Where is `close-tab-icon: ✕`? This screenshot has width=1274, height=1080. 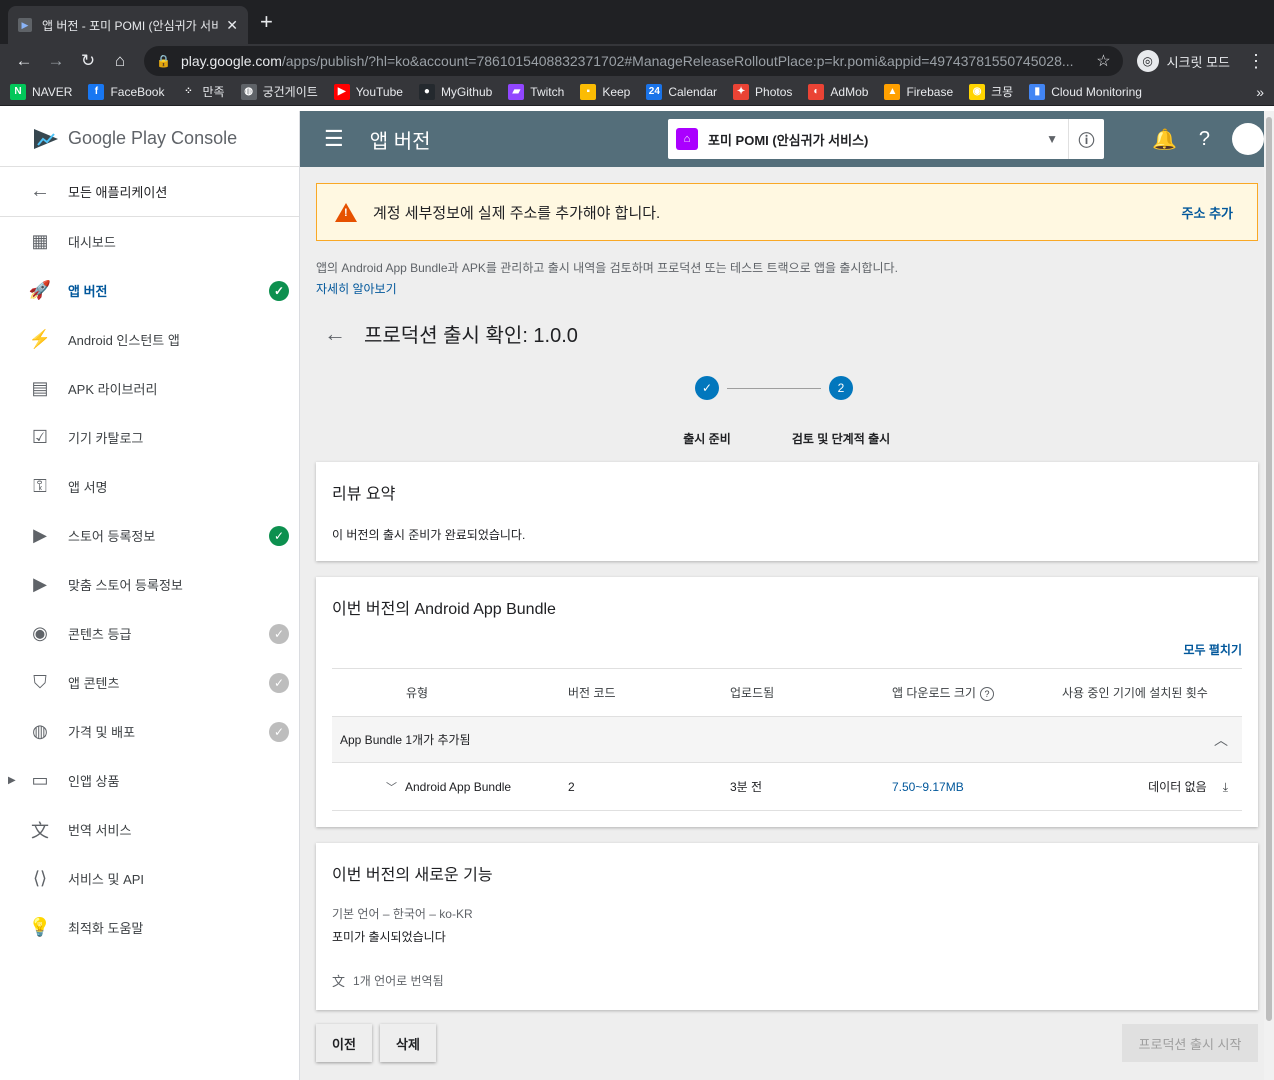
close-tab-icon: ✕ is located at coordinates (232, 25).